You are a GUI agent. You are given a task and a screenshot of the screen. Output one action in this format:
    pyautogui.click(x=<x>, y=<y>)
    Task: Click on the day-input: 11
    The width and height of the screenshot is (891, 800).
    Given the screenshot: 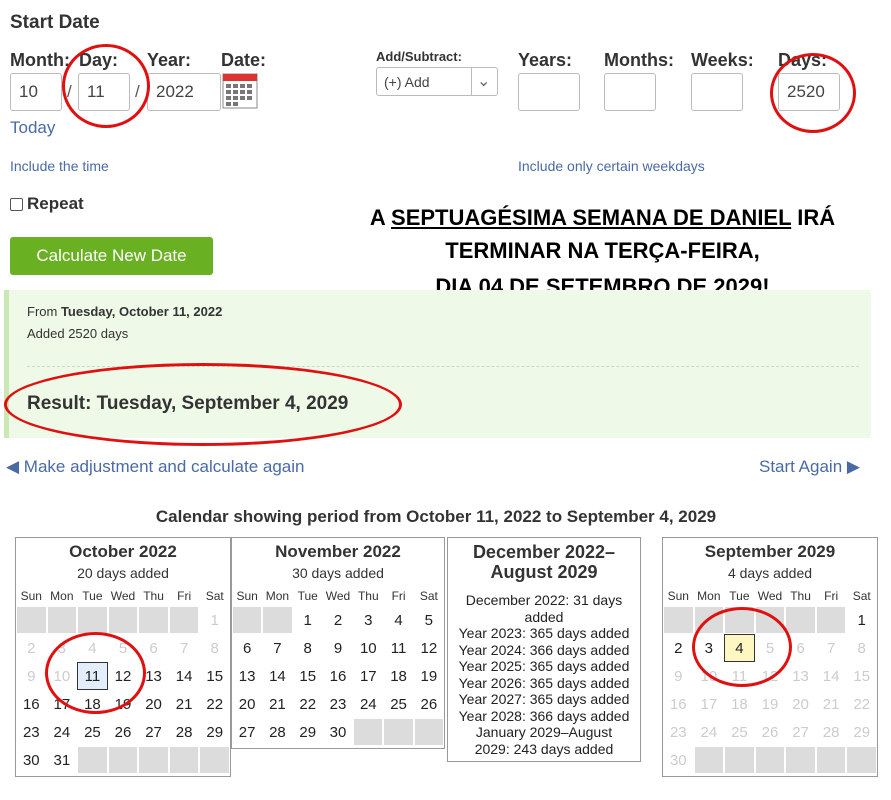 What is the action you would take?
    pyautogui.click(x=104, y=92)
    